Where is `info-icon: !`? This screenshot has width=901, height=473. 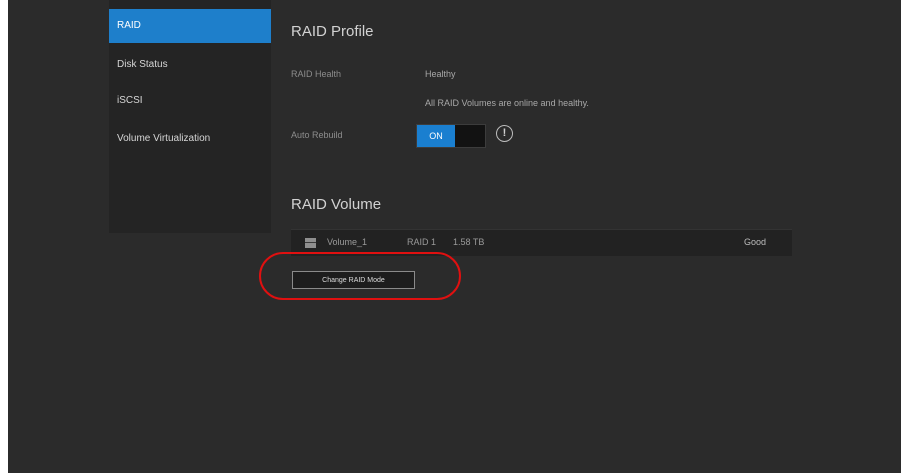 info-icon: ! is located at coordinates (504, 133).